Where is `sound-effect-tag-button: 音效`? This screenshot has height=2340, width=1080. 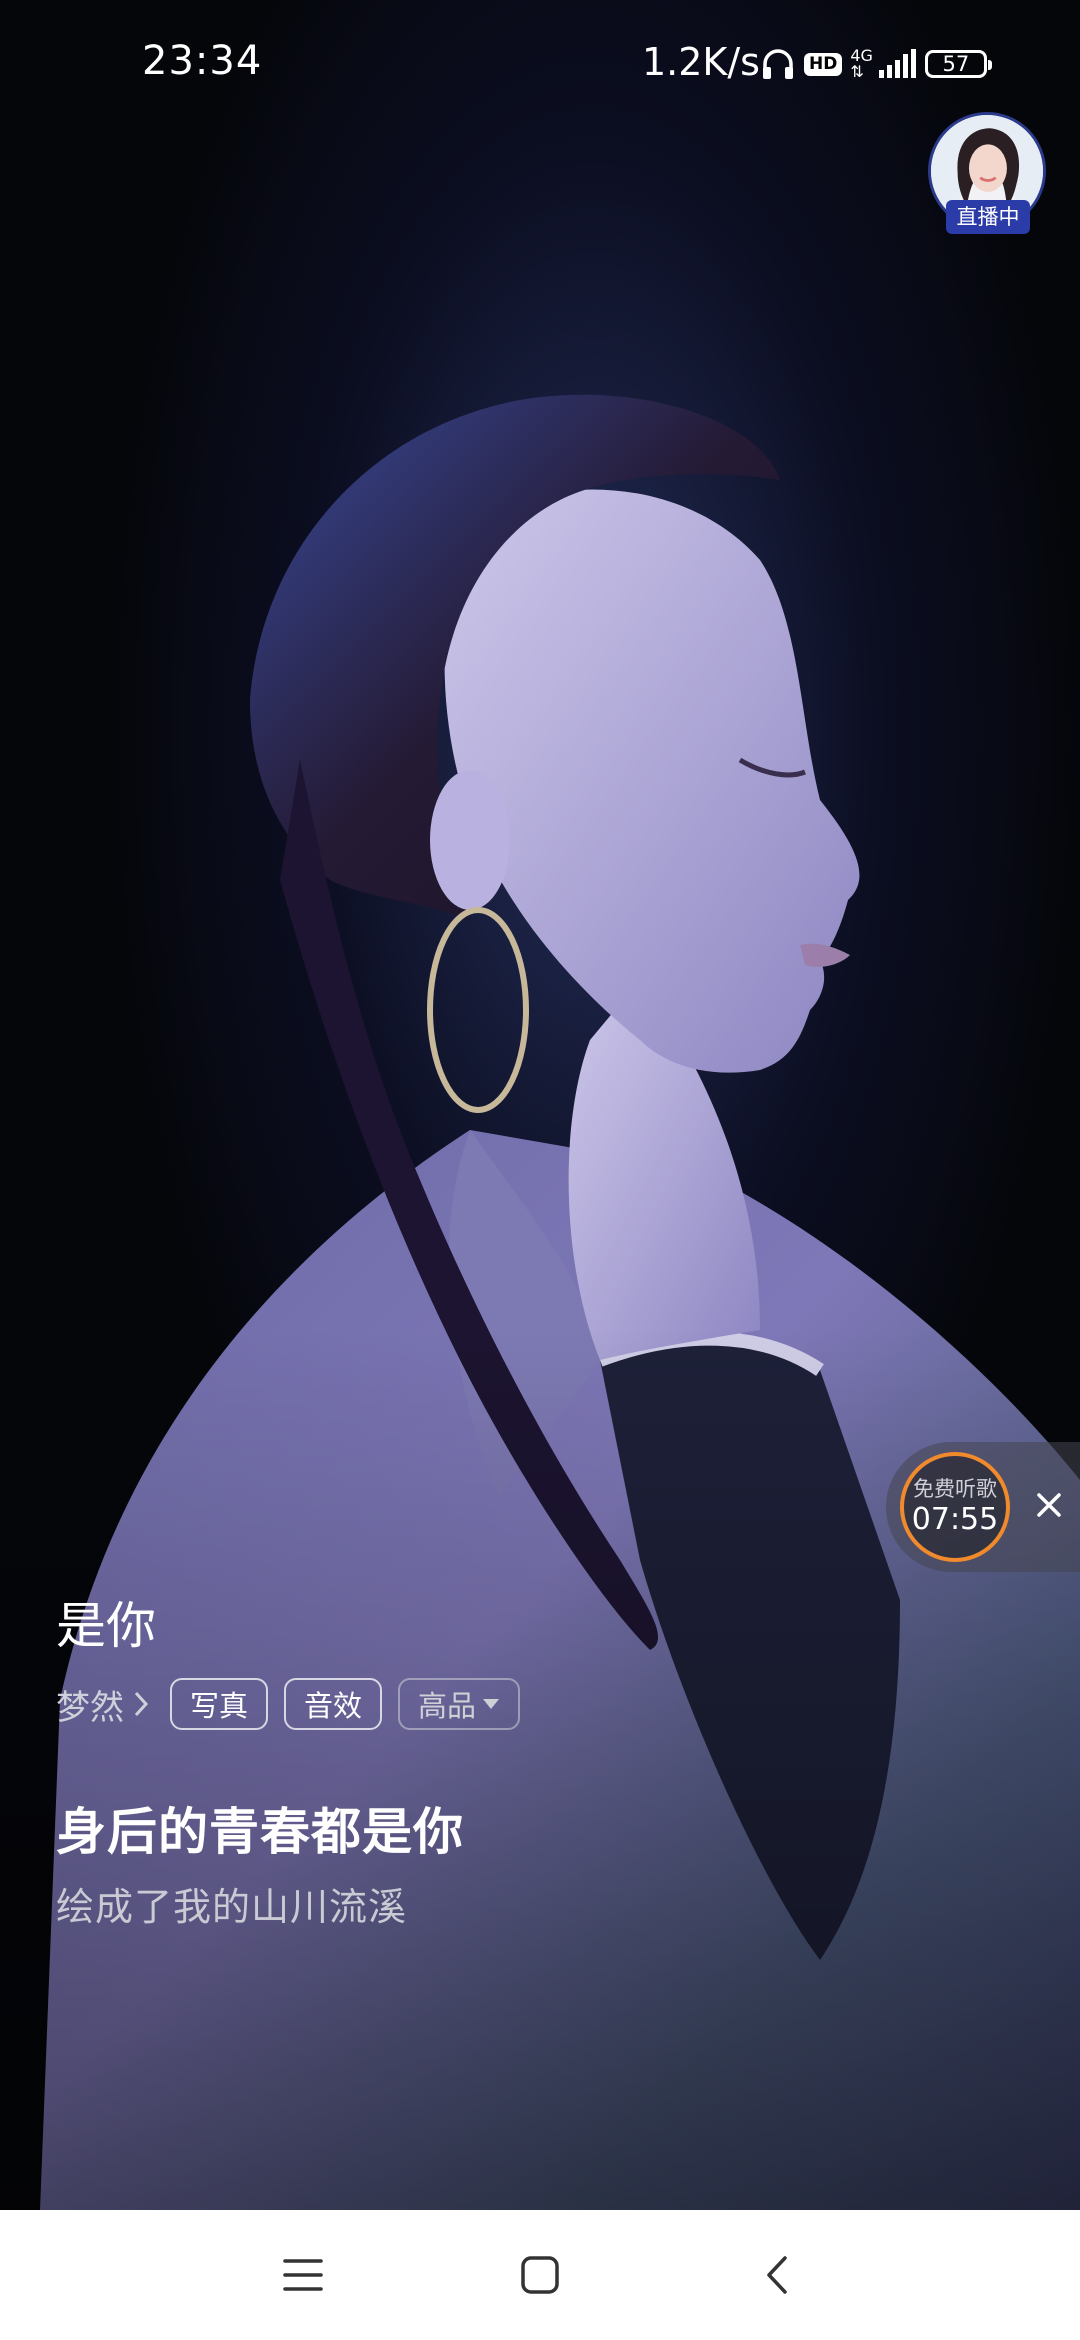 sound-effect-tag-button: 音效 is located at coordinates (333, 1704).